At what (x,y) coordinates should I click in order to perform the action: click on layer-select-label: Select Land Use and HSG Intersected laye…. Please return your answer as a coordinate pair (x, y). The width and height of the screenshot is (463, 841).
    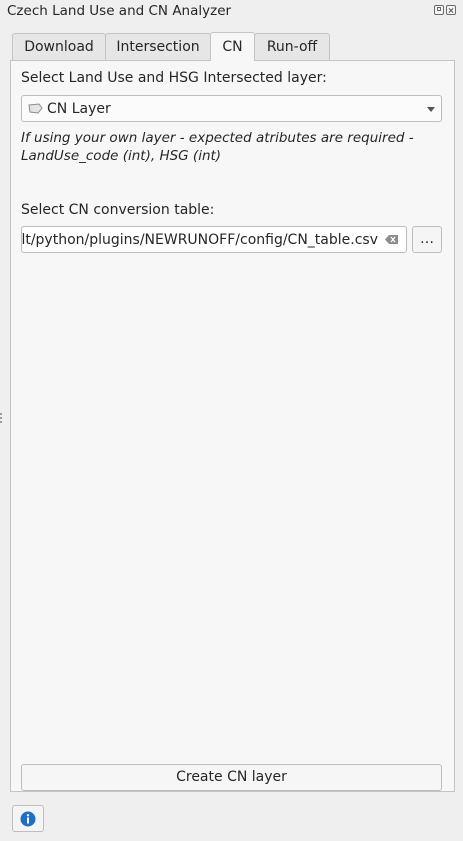
    Looking at the image, I should click on (174, 78).